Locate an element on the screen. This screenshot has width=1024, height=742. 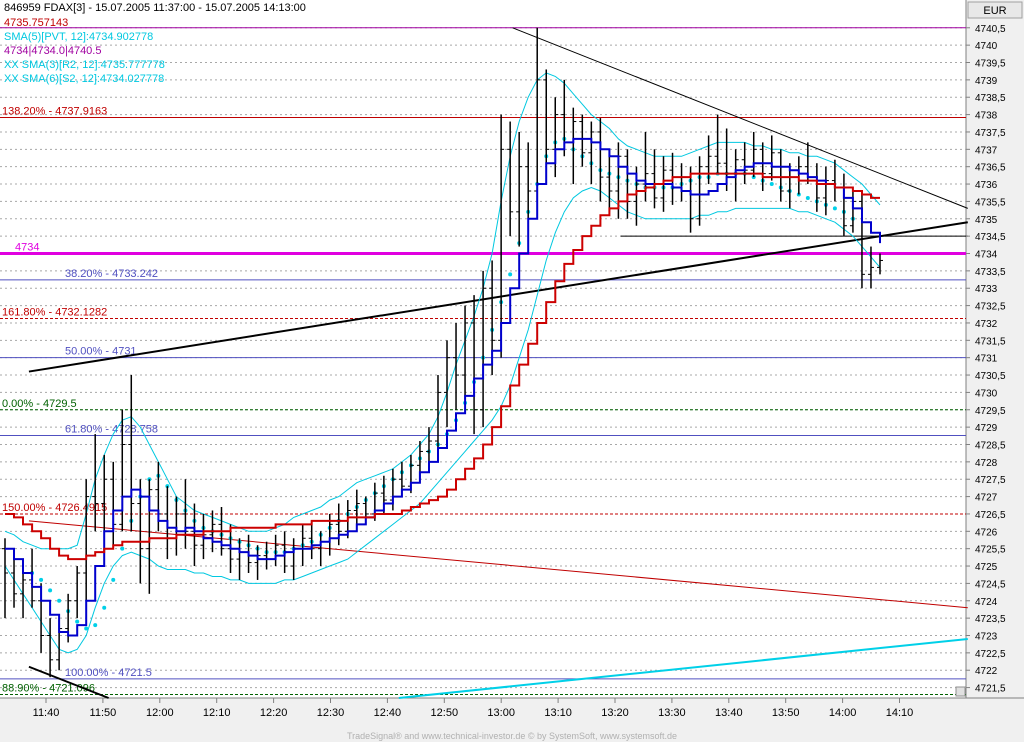
legend-entry: SMA(5)[PVT, 12]:4734.902778 is located at coordinates (79, 37).